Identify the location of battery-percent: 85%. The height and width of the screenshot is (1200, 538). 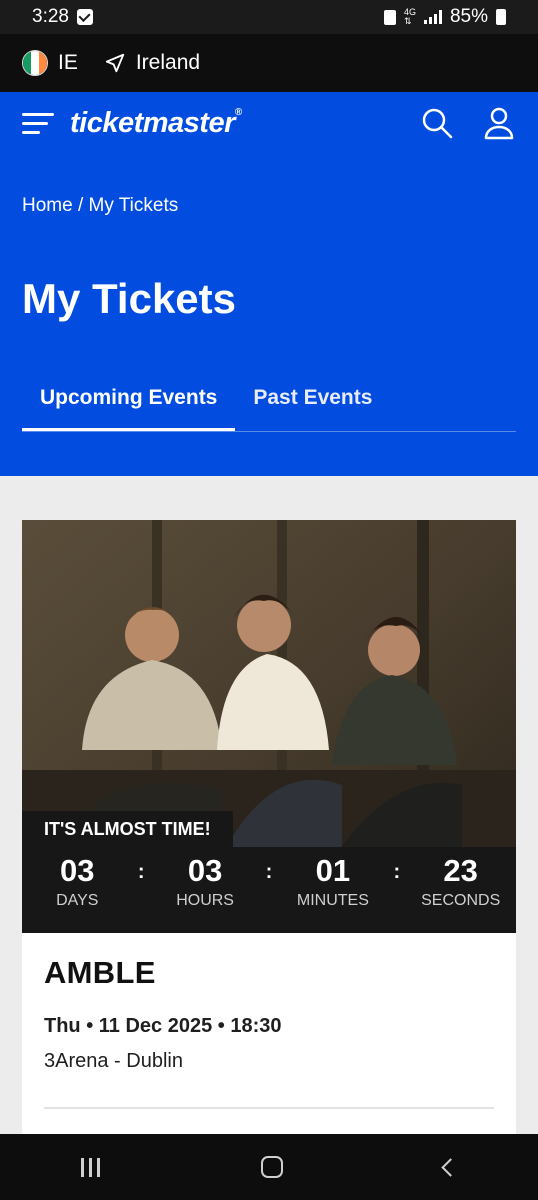
(468, 16).